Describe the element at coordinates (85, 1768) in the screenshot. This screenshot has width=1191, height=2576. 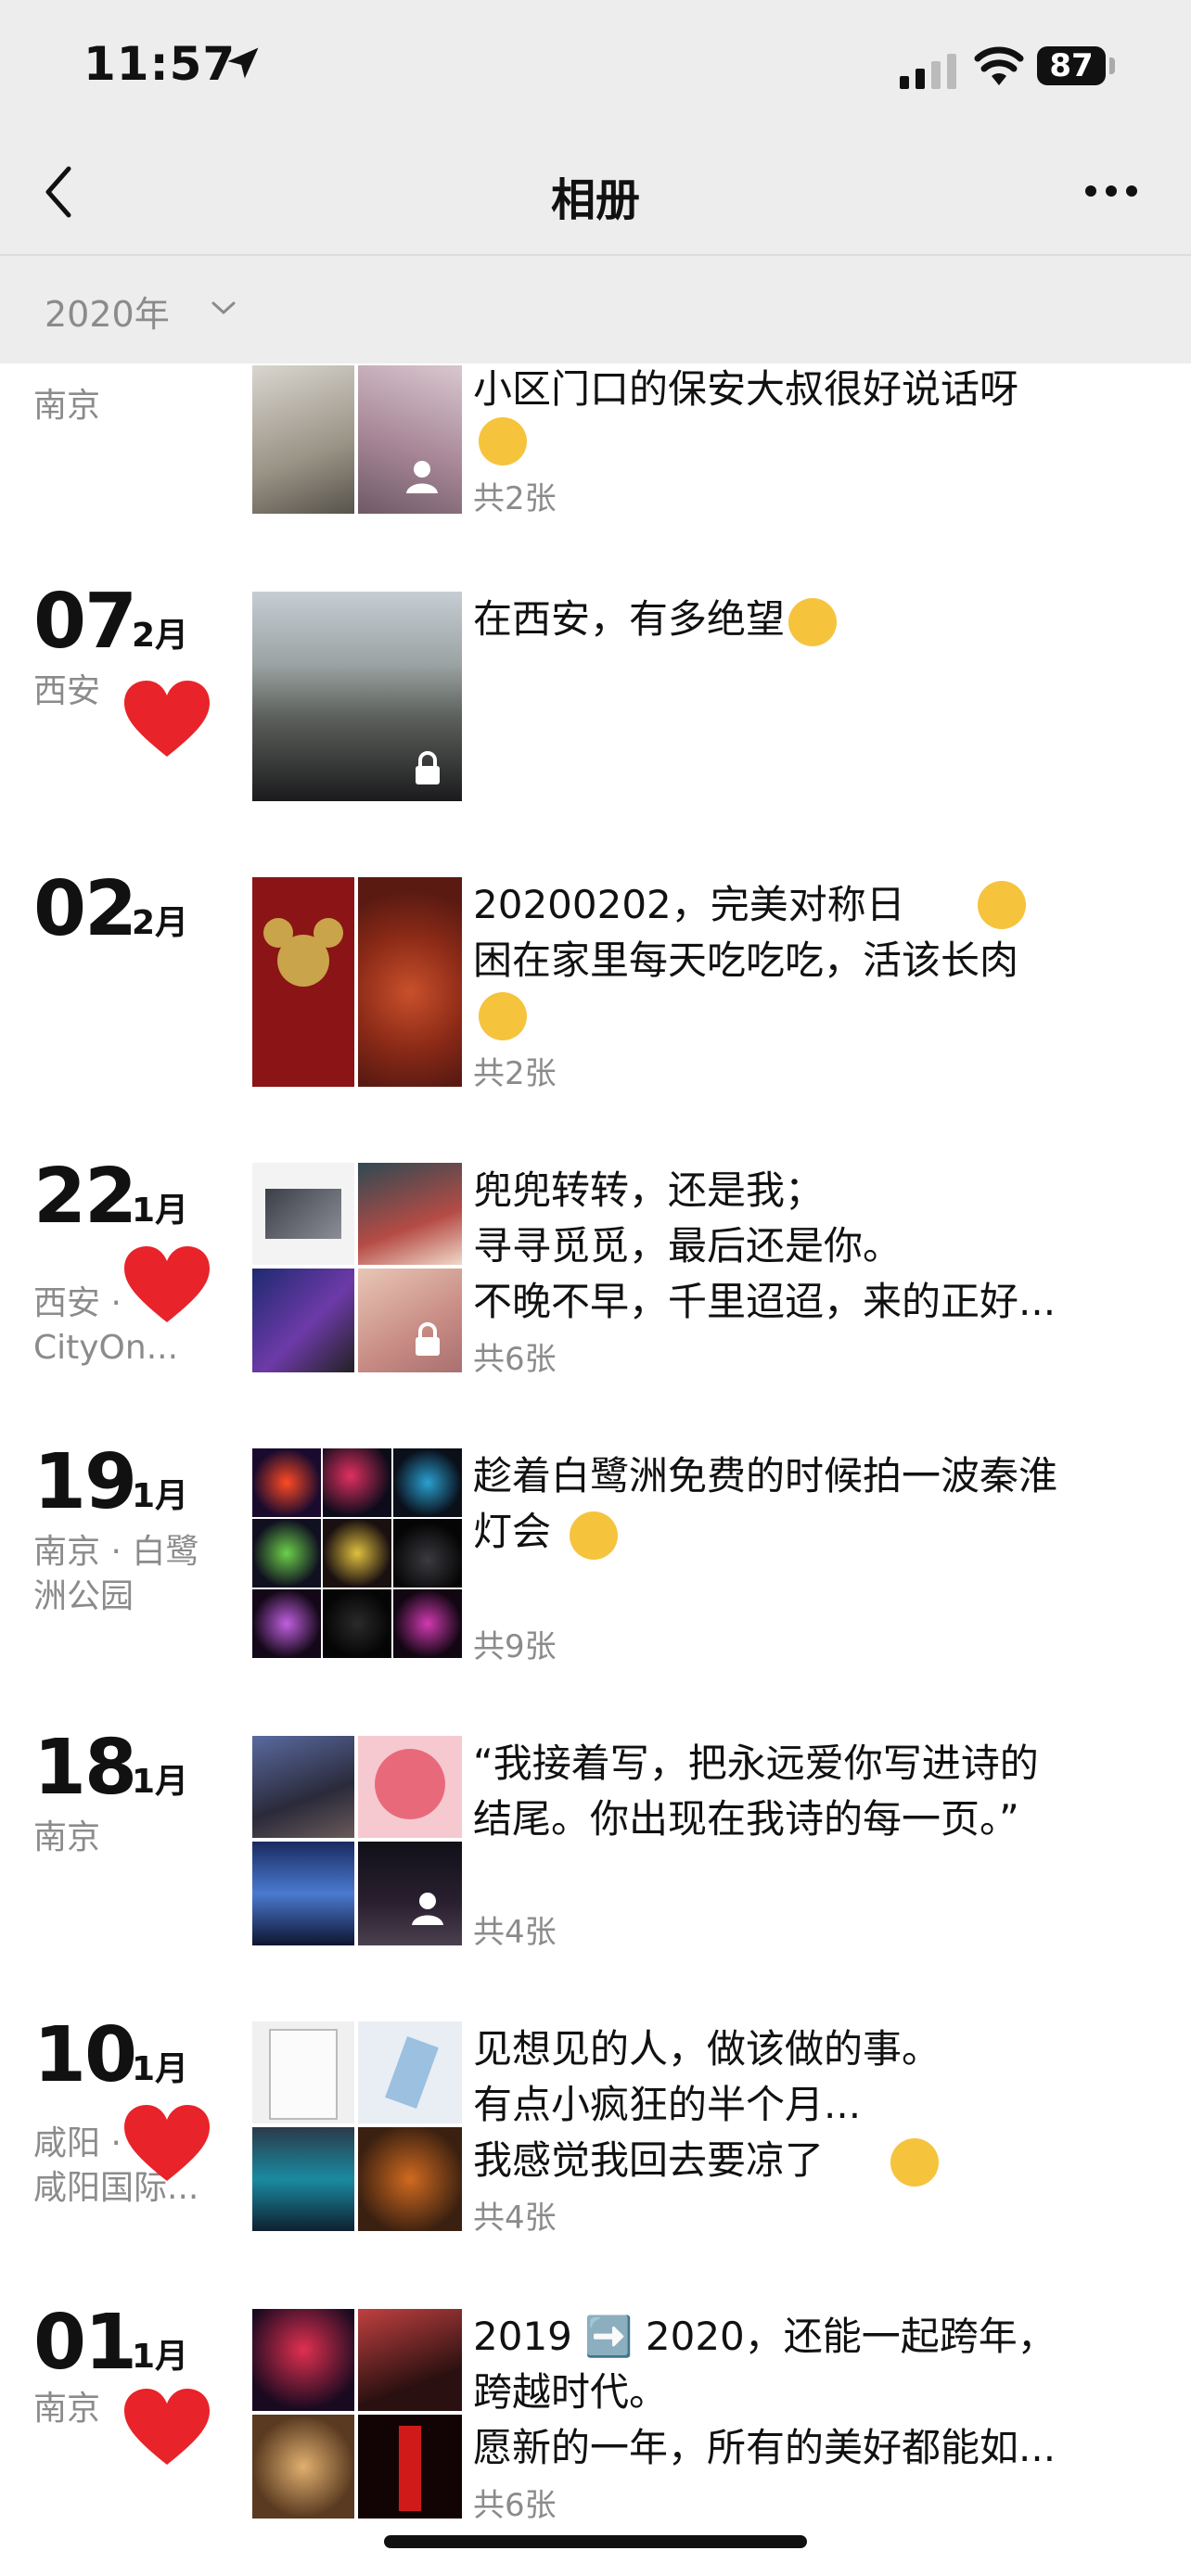
I see `post-day: 18` at that location.